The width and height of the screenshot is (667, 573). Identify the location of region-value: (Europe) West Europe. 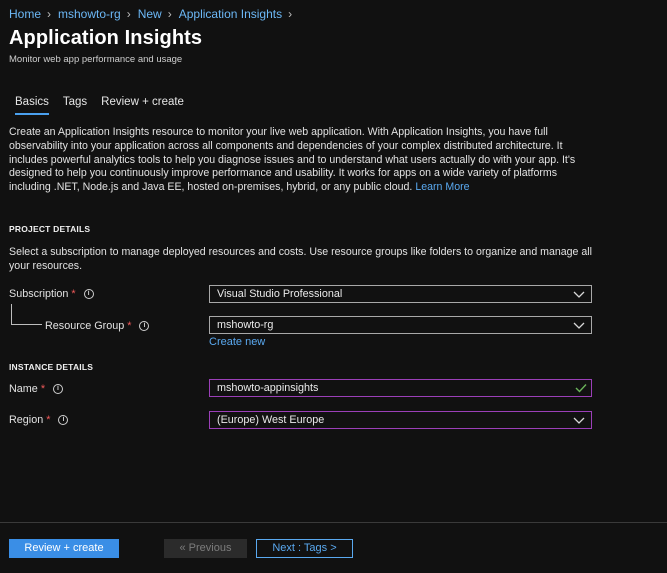
(271, 420).